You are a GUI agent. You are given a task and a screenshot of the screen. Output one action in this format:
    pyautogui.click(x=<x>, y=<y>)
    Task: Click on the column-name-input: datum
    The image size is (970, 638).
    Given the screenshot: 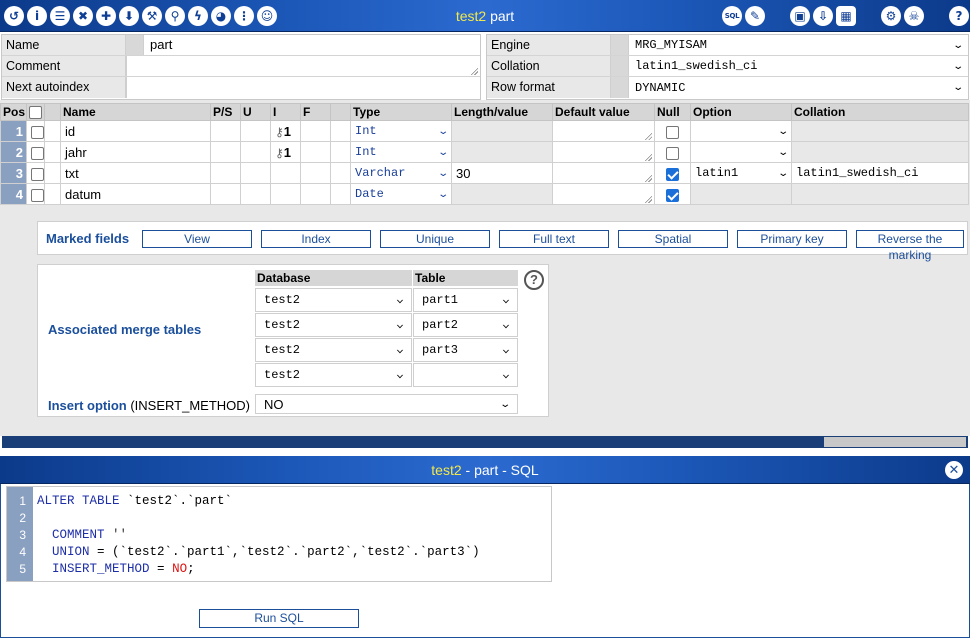 What is the action you would take?
    pyautogui.click(x=135, y=194)
    